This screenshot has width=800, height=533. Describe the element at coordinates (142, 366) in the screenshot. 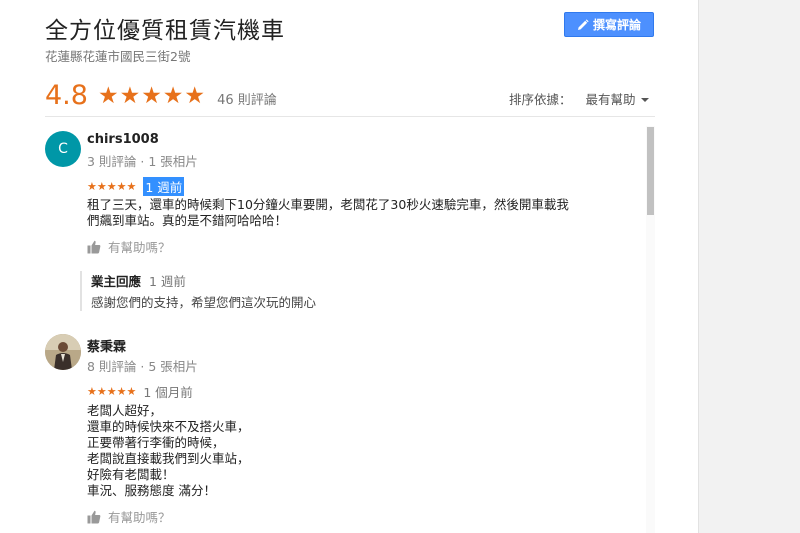

I see `reviewer-meta: 8 則評論 · 5 張相片` at that location.